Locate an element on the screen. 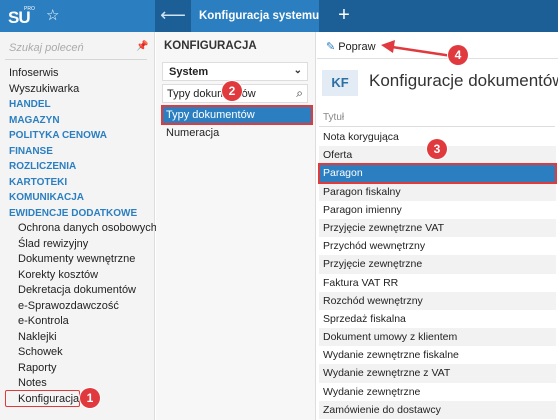  config-item-typy-dokumentow: Typy dokumentów is located at coordinates (237, 115).